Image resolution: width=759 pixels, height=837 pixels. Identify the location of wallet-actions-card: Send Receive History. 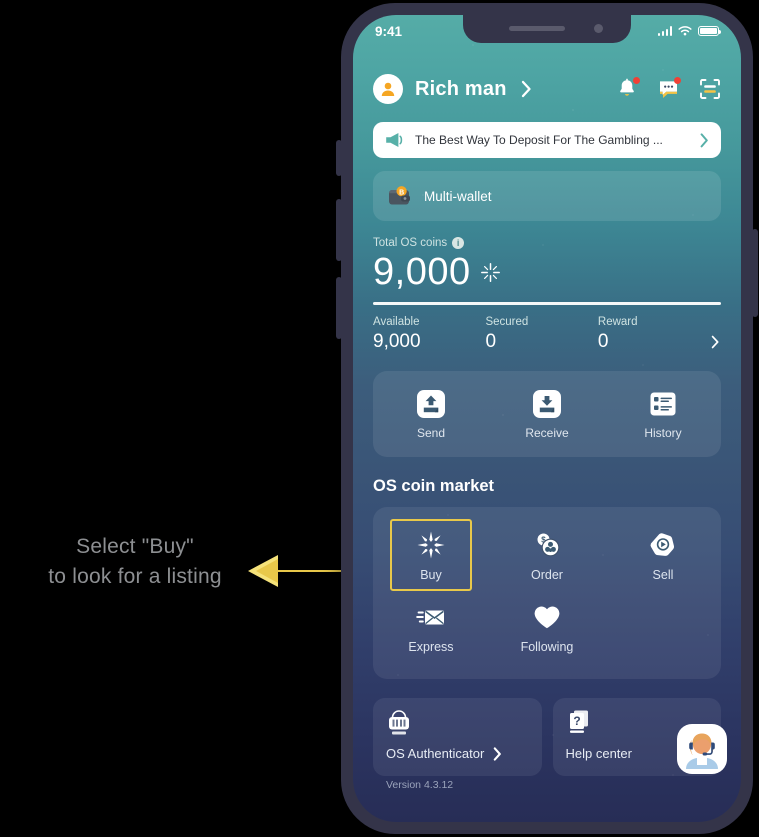
(547, 414).